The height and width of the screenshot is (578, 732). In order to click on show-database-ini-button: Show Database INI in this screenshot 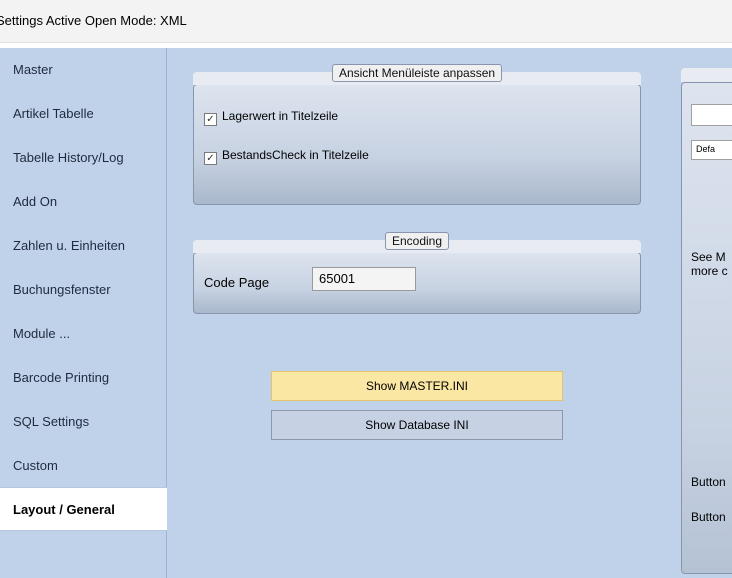, I will do `click(417, 425)`.